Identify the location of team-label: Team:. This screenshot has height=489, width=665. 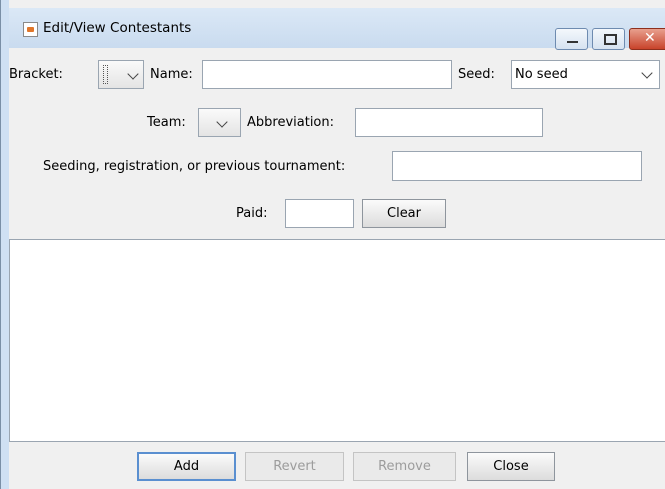
(166, 122).